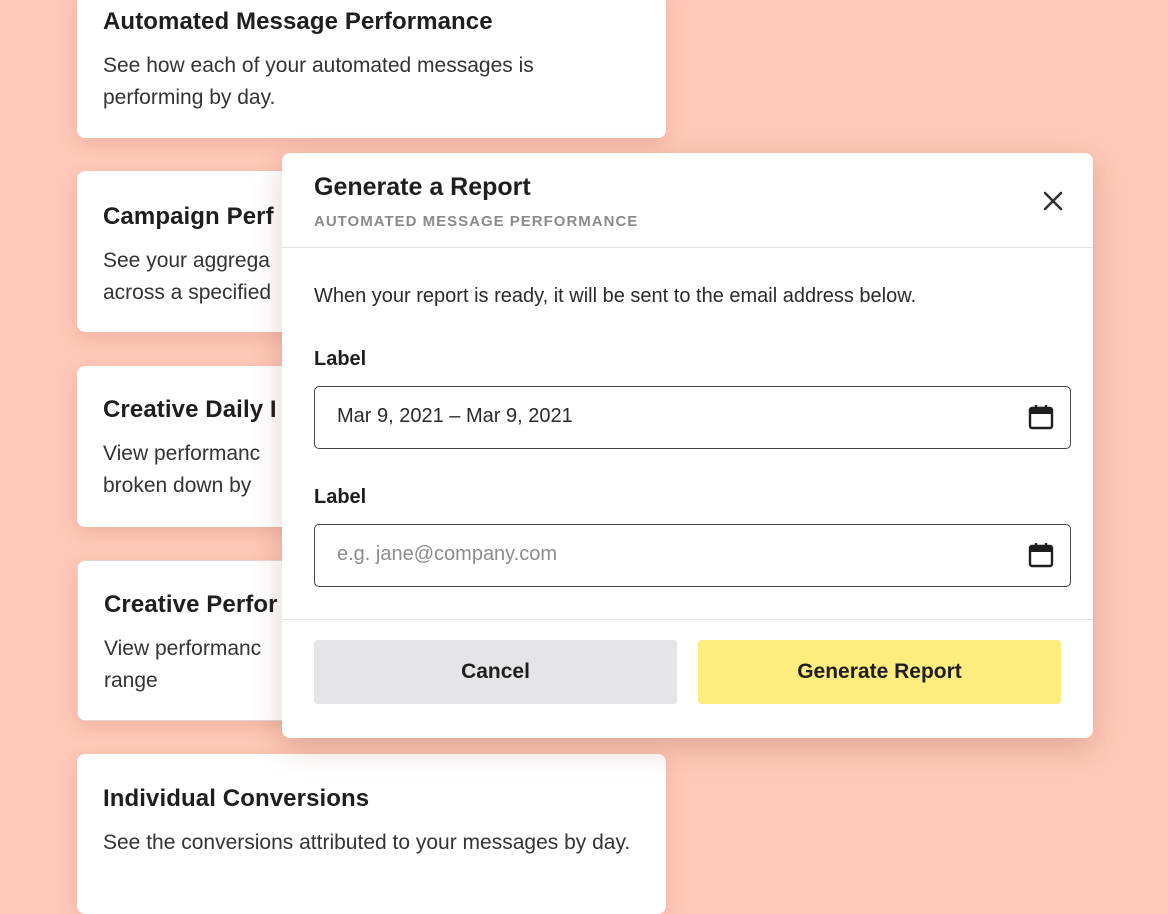  What do you see at coordinates (187, 276) in the screenshot?
I see `card-description: See your aggrega across a specified` at bounding box center [187, 276].